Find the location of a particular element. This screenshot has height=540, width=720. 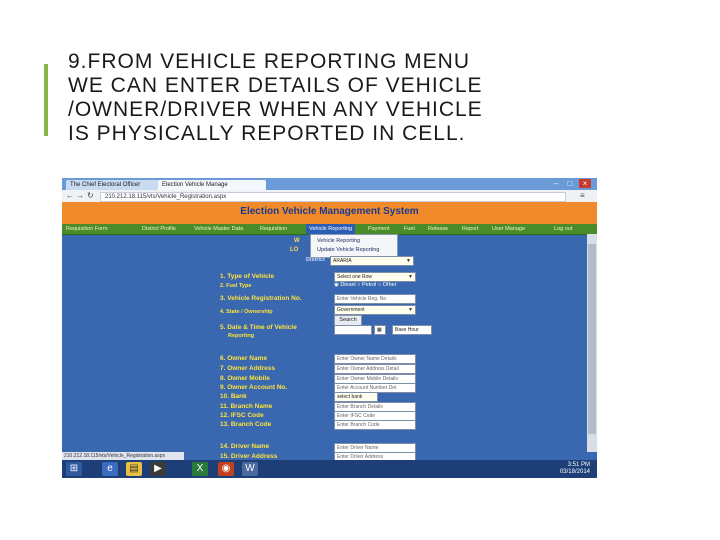

title-line: 9.FROM VEHICLE REPORTING MENU is located at coordinates (269, 61).